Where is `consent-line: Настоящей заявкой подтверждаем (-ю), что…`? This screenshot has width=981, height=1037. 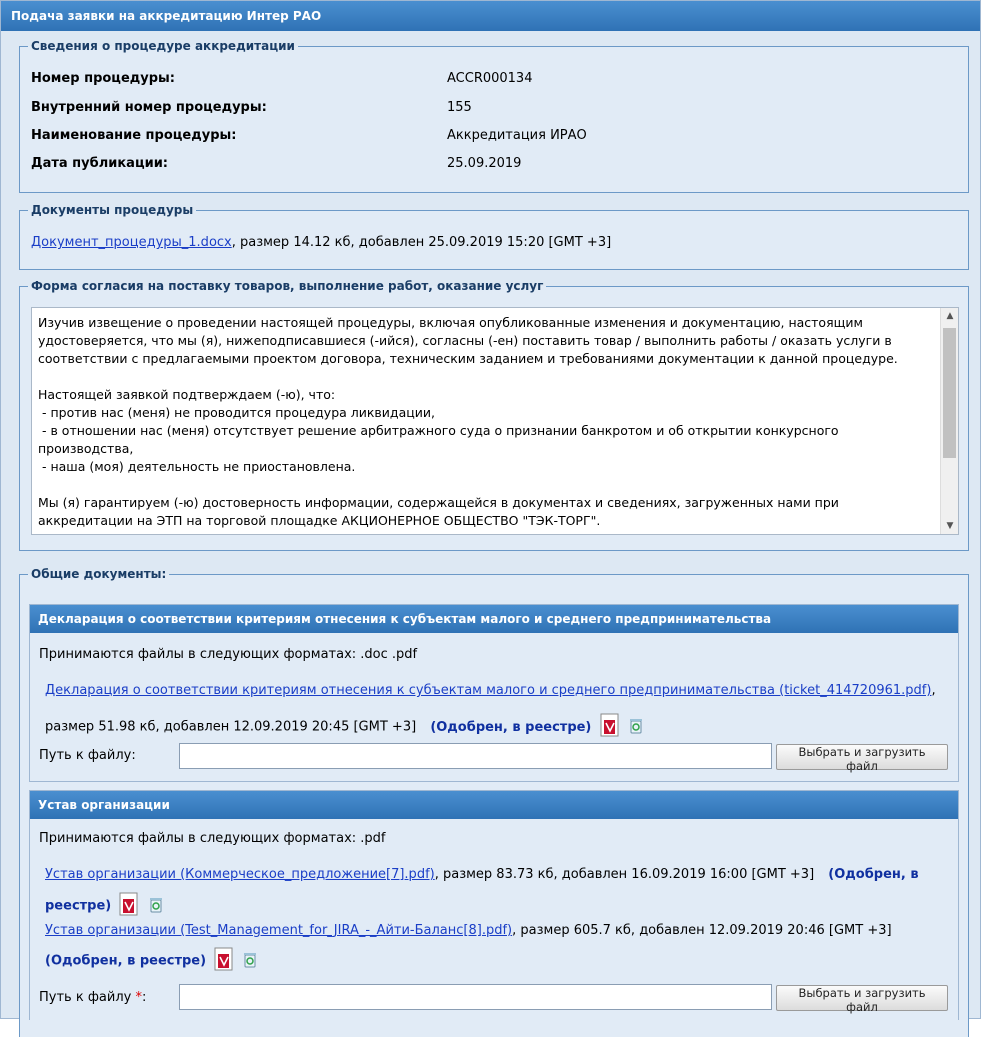
consent-line: Настоящей заявкой подтверждаем (-ю), что… is located at coordinates (187, 394).